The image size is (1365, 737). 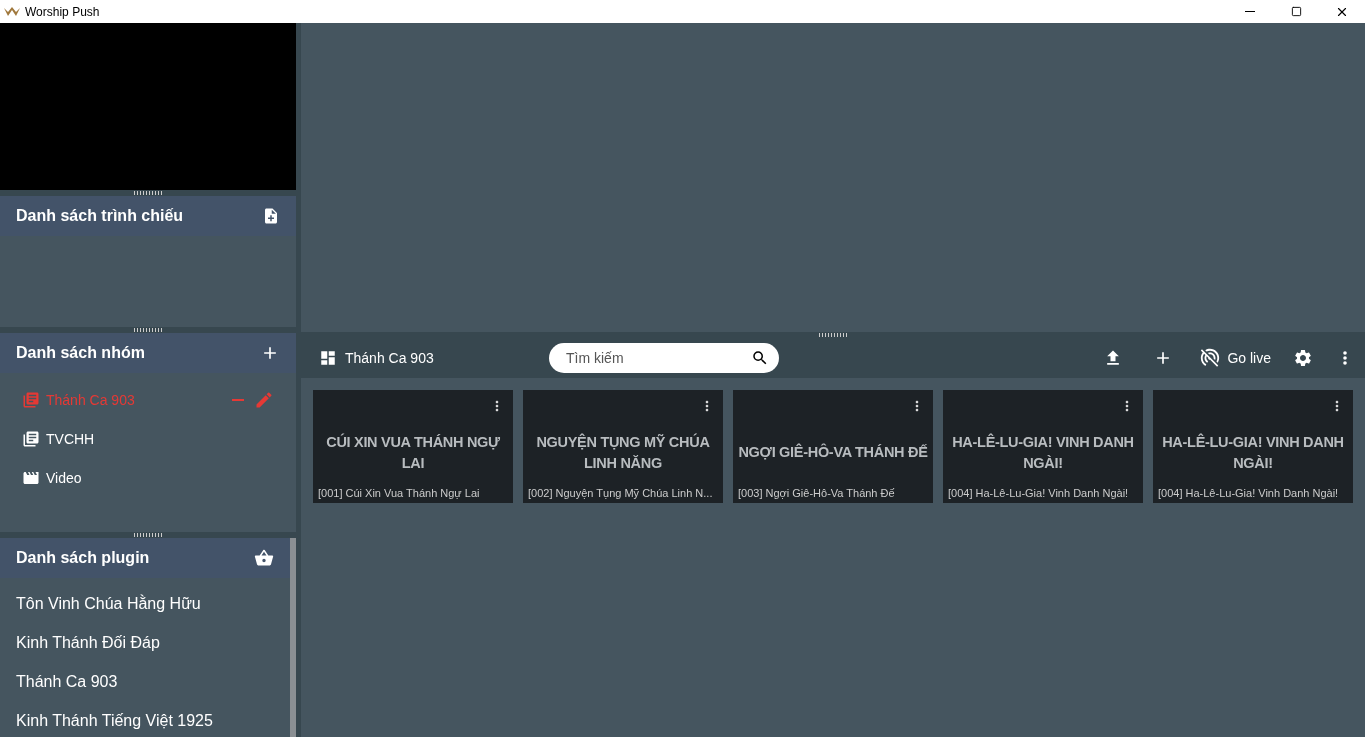 What do you see at coordinates (833, 452) in the screenshot?
I see `song-heading: NGỢI GIÊ-HÔ-VA THÁNH ĐẾ` at bounding box center [833, 452].